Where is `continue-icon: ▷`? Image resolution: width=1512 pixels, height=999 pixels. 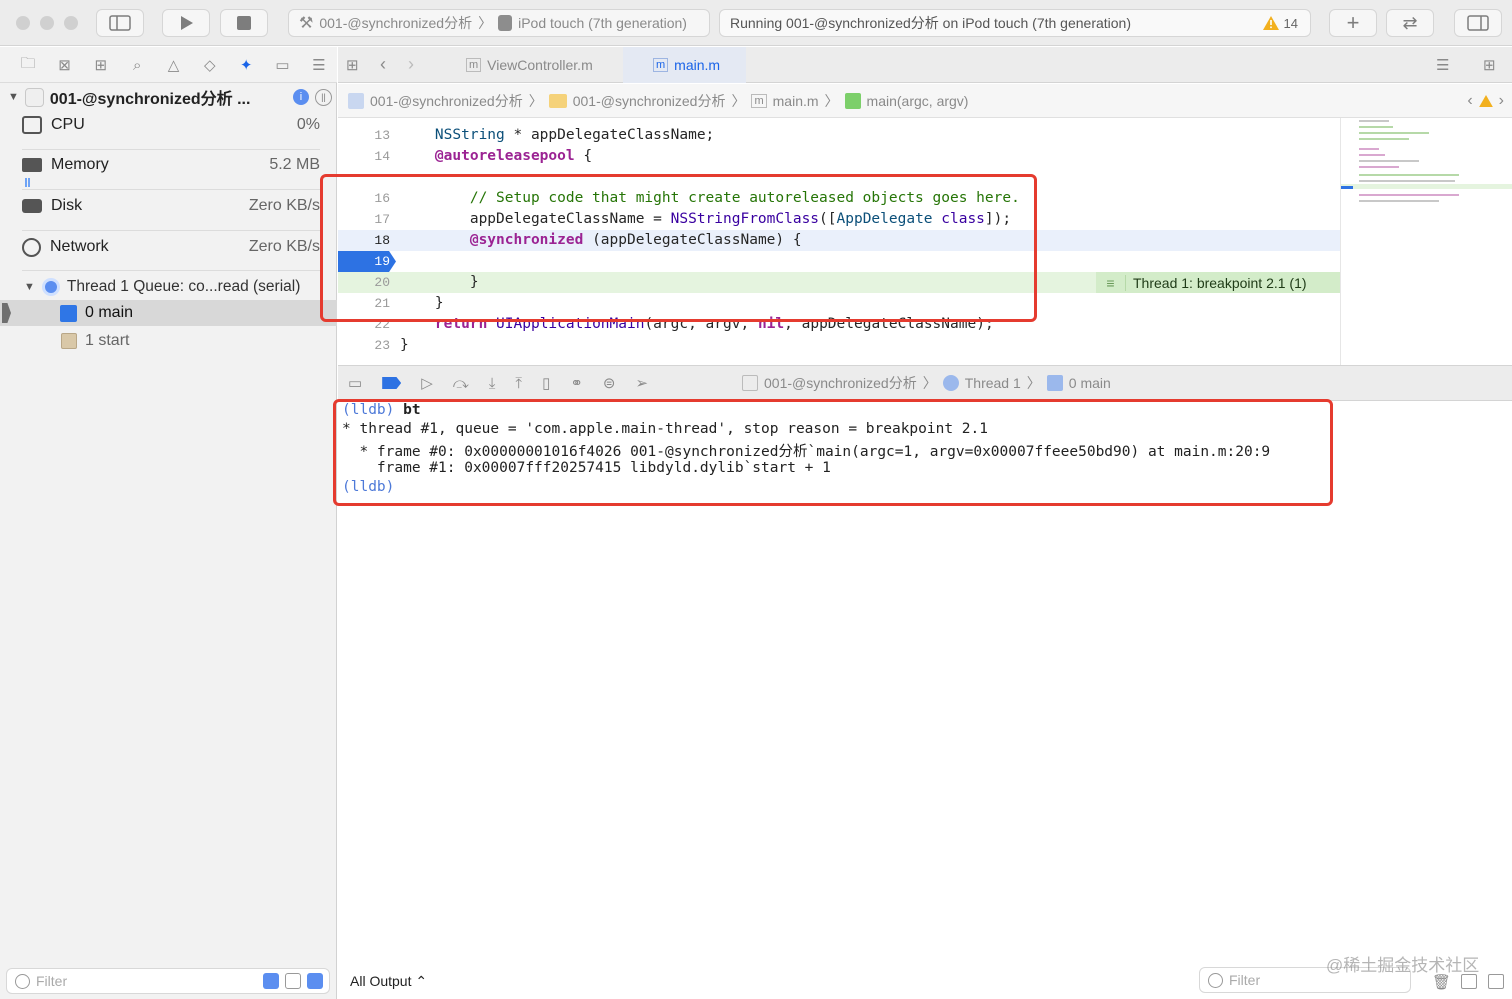 continue-icon: ▷ is located at coordinates (427, 383).